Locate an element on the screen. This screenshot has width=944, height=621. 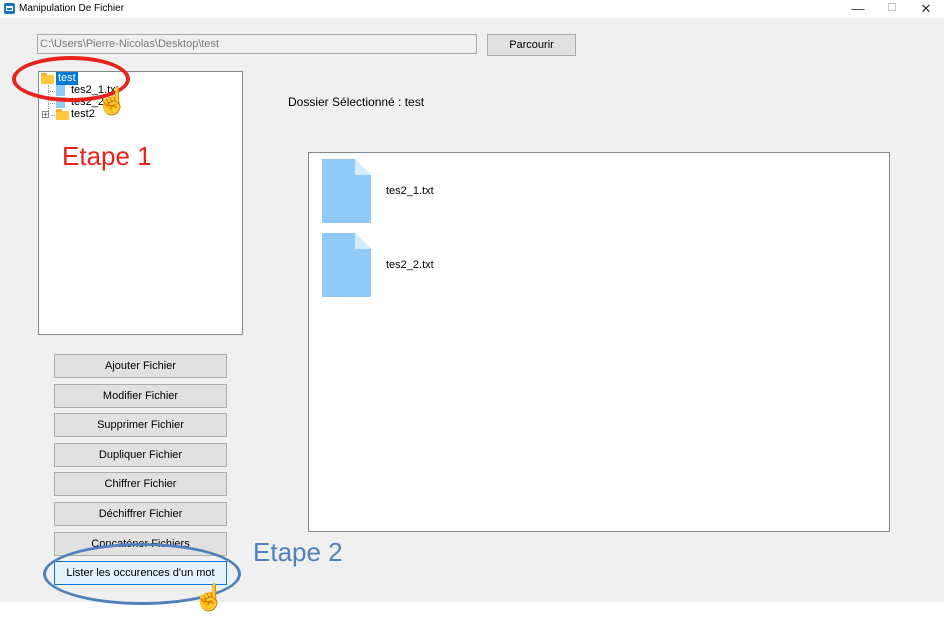
tree-node-label: test2 is located at coordinates (83, 114).